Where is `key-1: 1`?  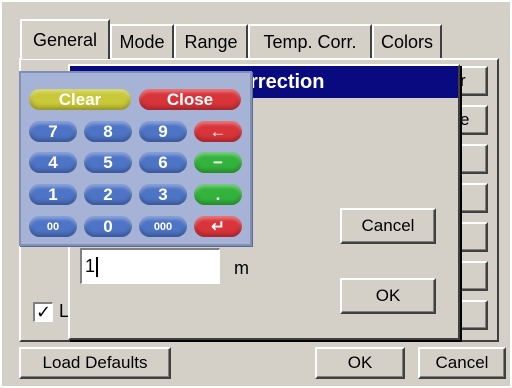
key-1: 1 is located at coordinates (53, 194).